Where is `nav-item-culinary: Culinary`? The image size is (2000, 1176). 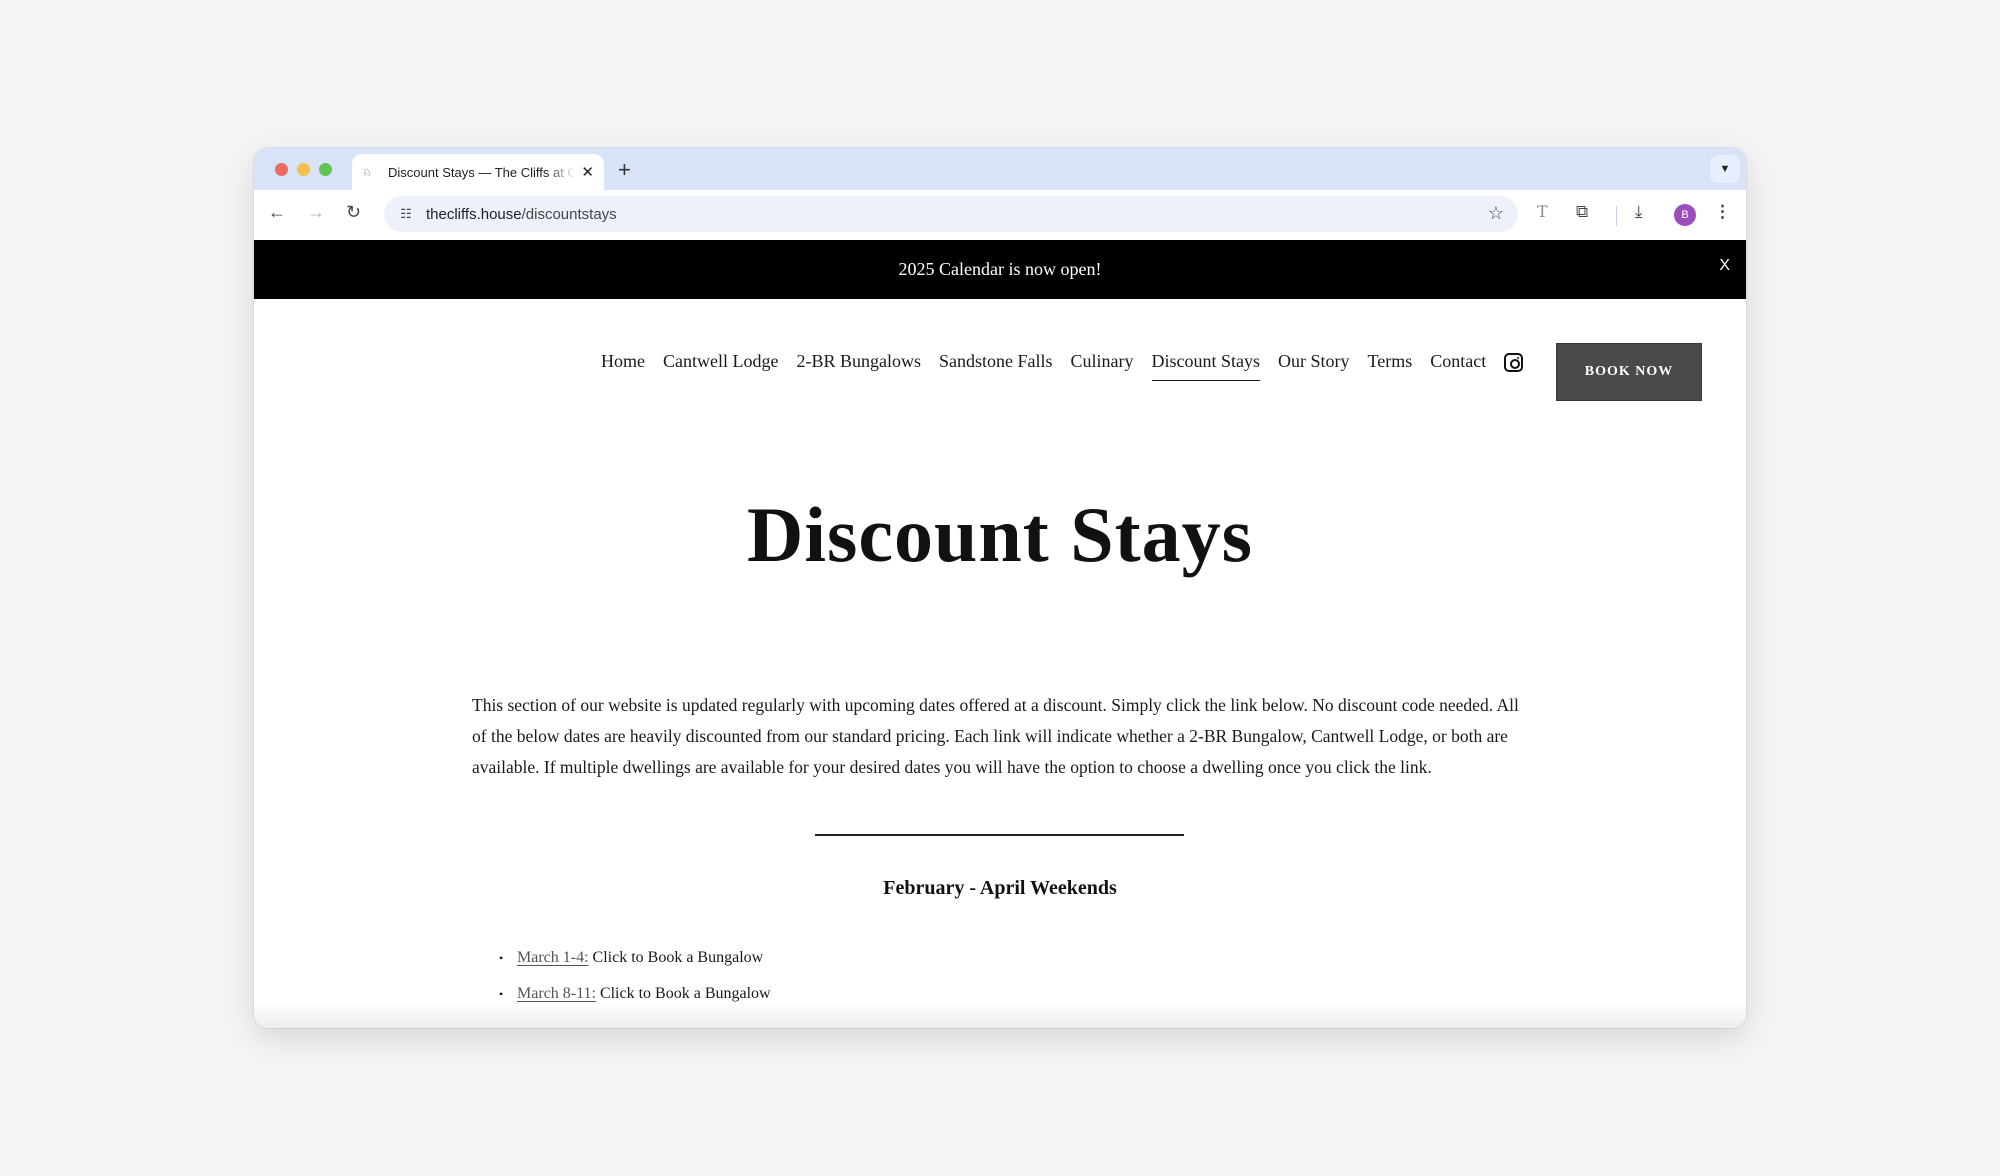 nav-item-culinary: Culinary is located at coordinates (1102, 361).